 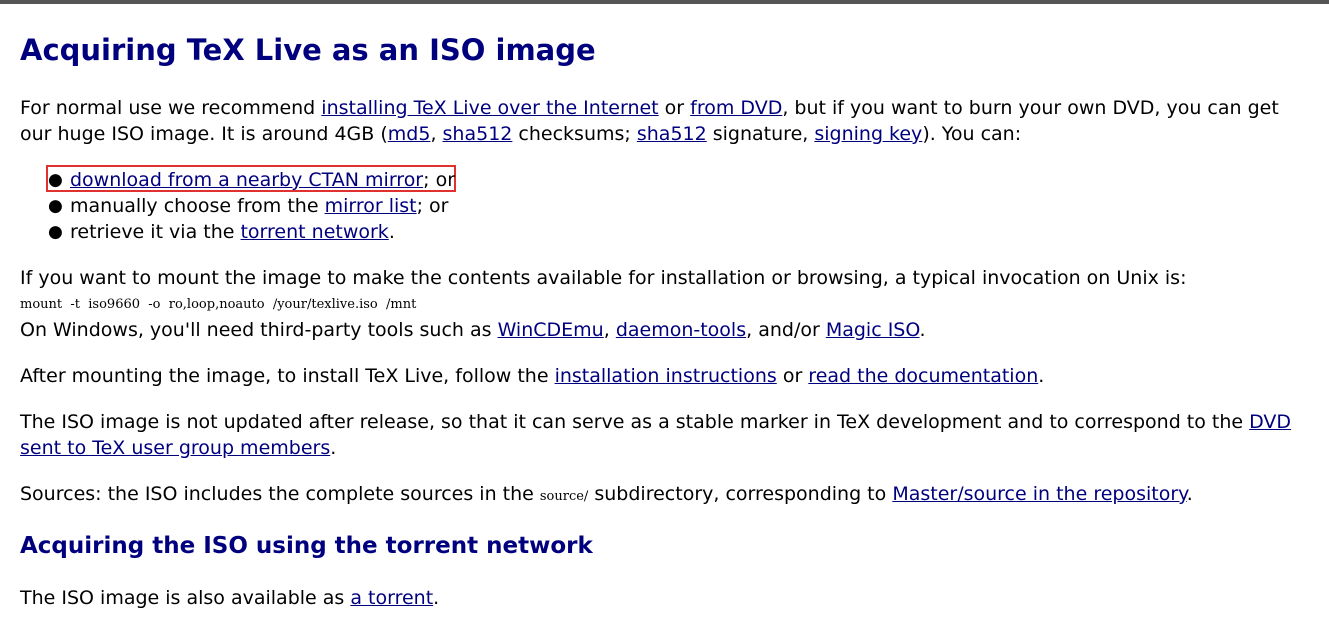 I want to click on sha512-signature-link: sha512, so click(x=672, y=134).